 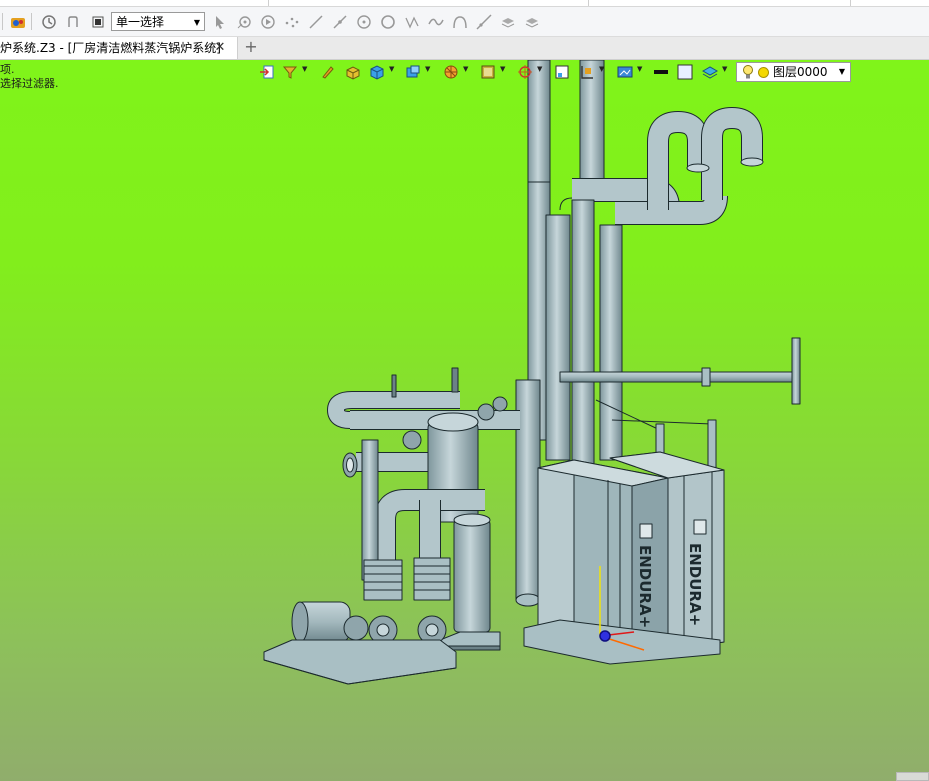 I want to click on redo-history-icon, so click(x=72, y=21).